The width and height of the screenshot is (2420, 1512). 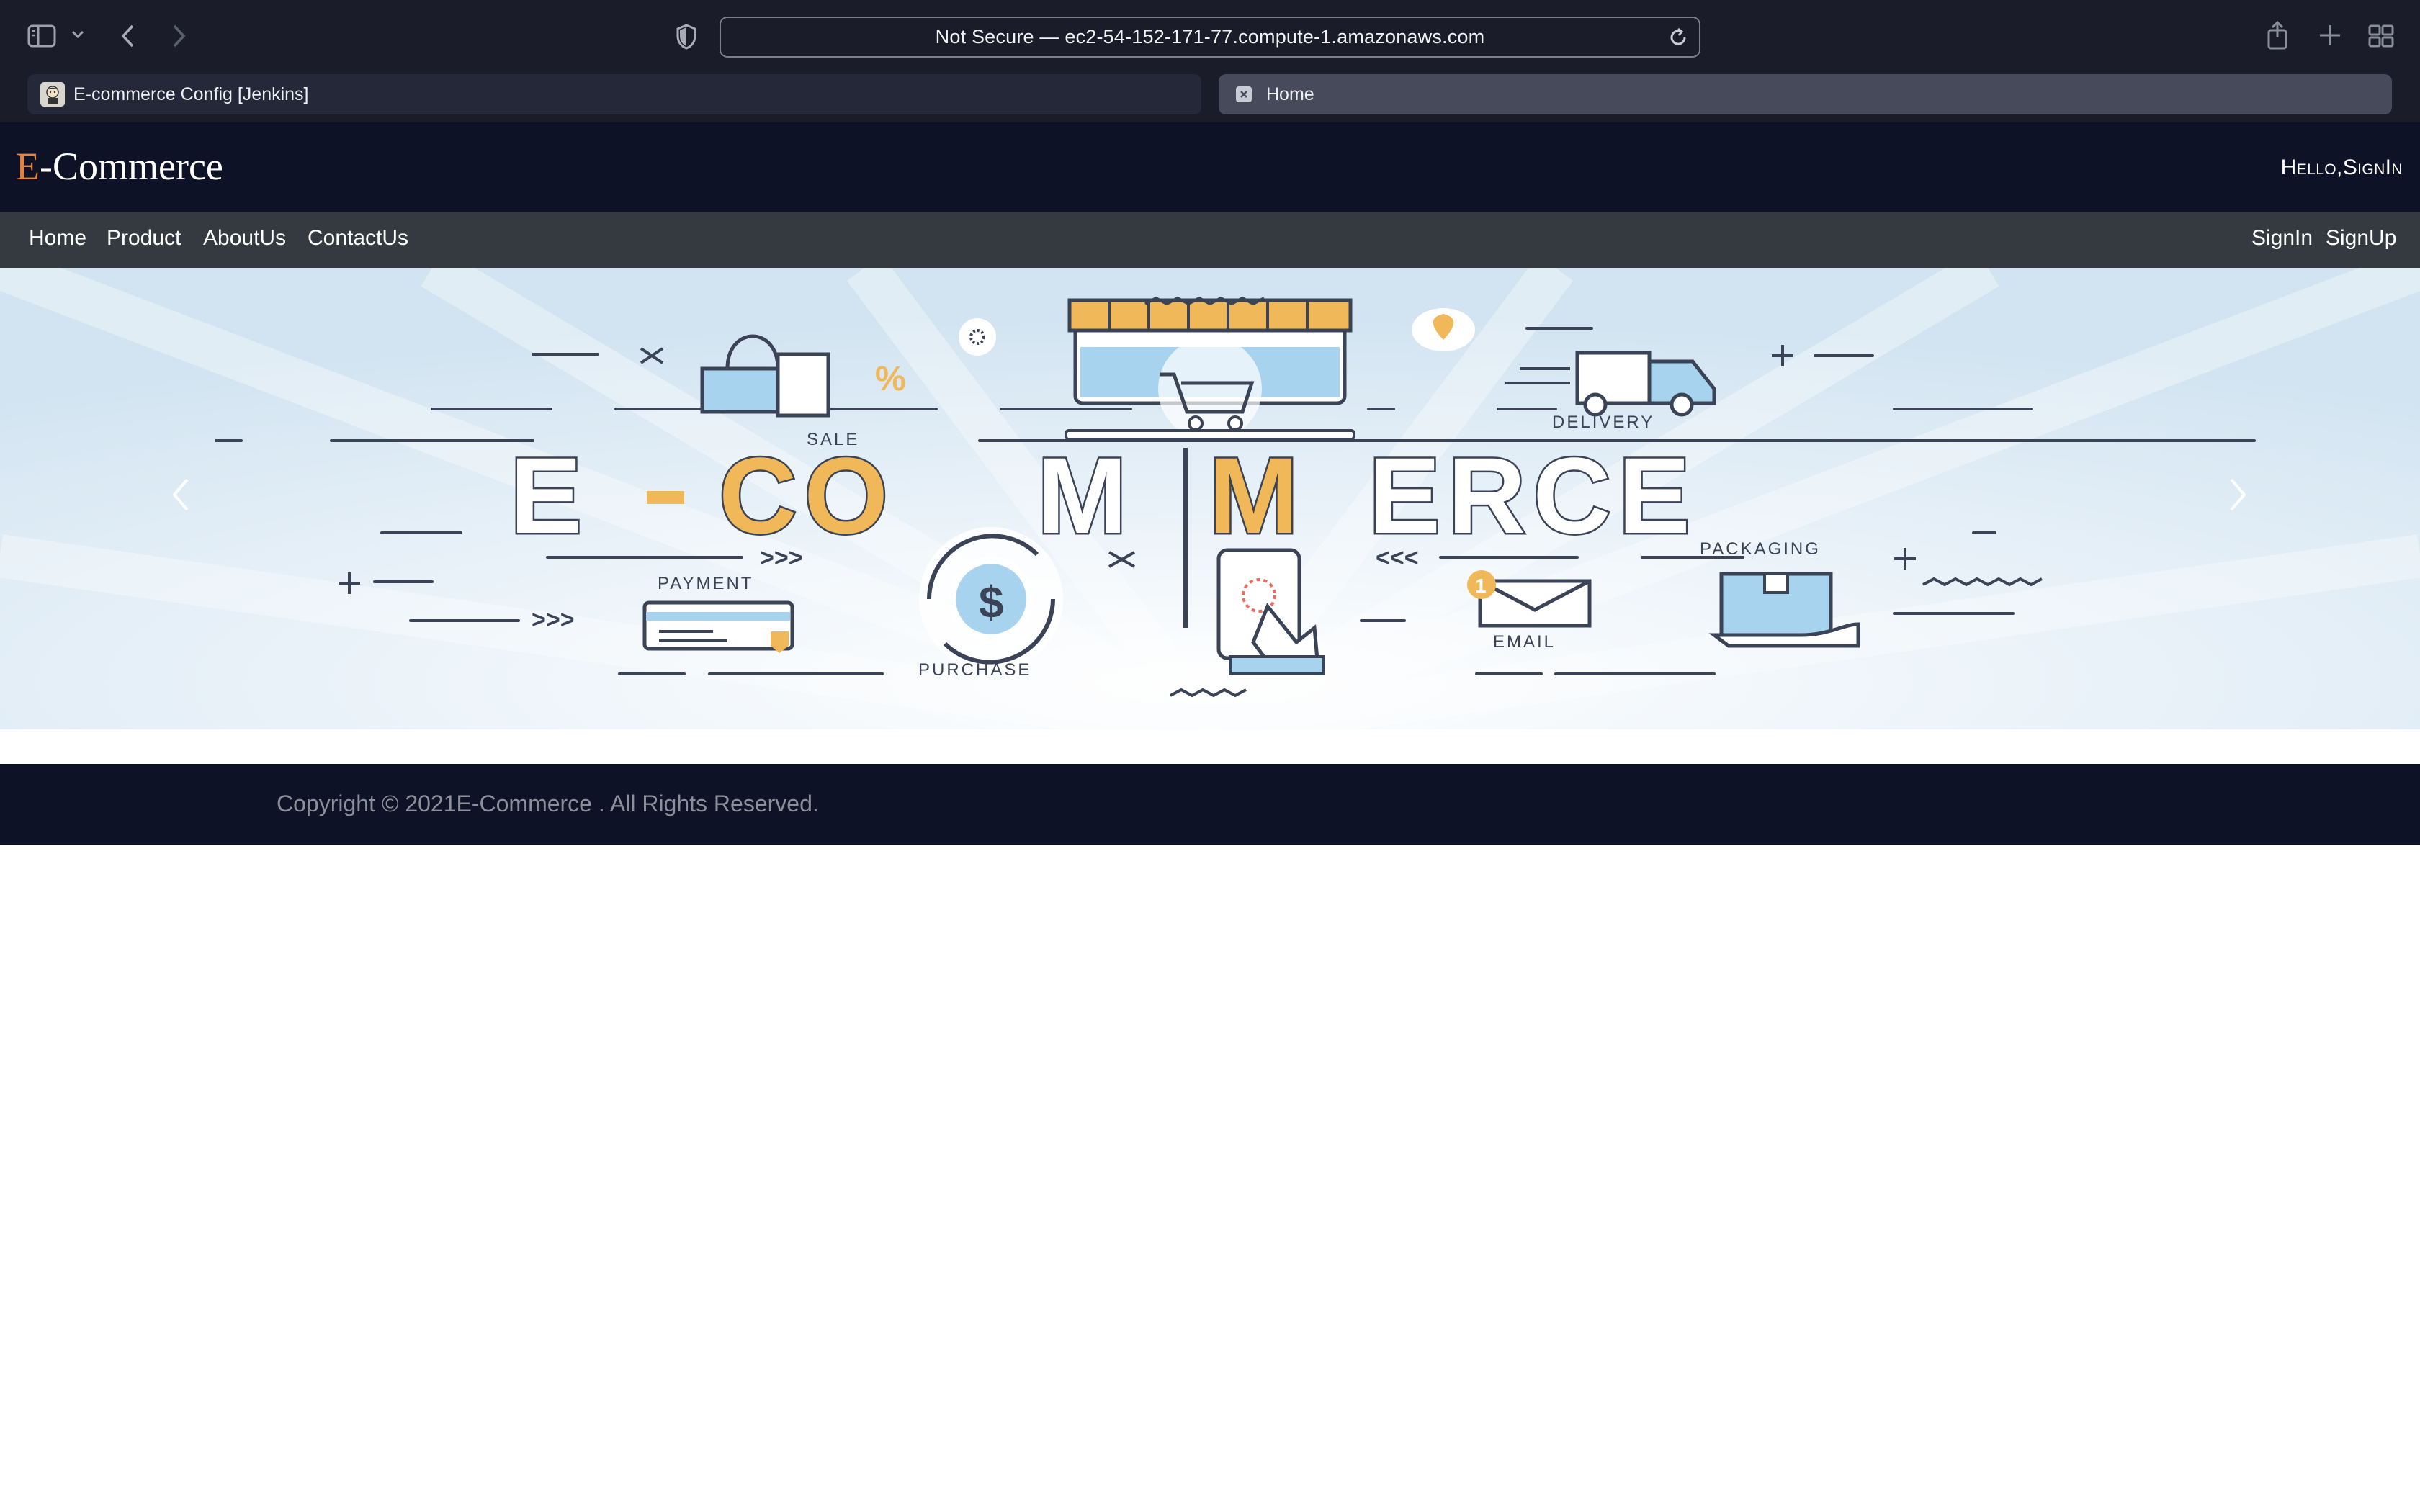 I want to click on tab-label: E-commerce Config [Jenkins], so click(x=191, y=94).